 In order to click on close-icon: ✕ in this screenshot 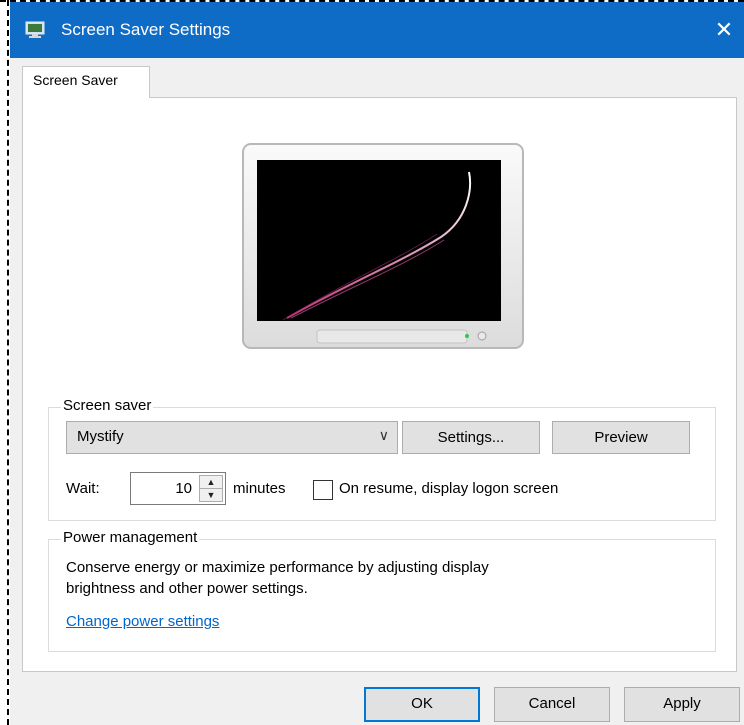, I will do `click(724, 29)`.